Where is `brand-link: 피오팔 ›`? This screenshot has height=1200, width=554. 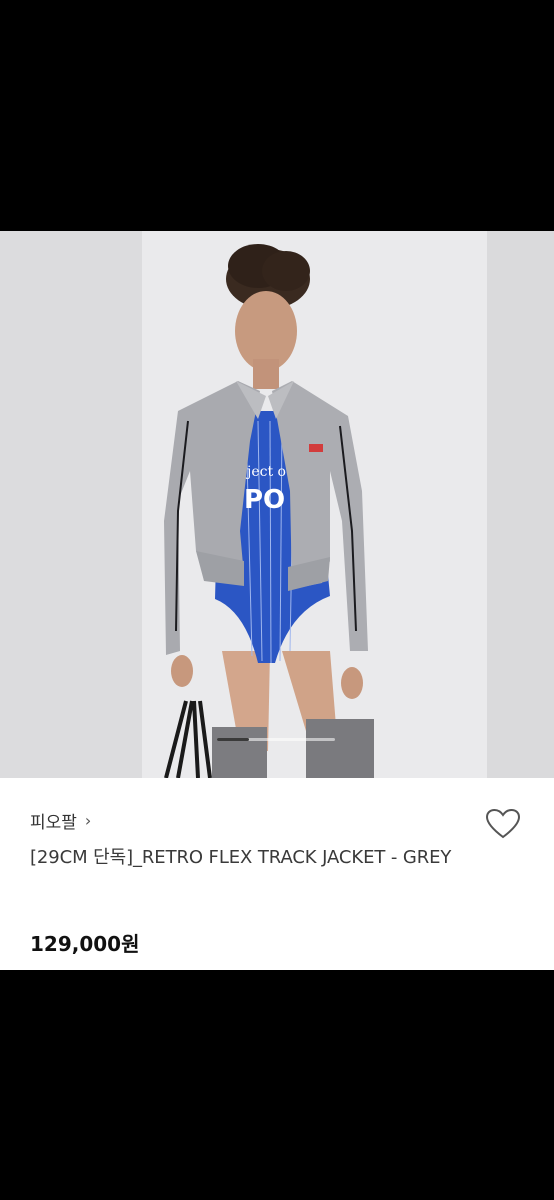
brand-link: 피오팔 › is located at coordinates (60, 820).